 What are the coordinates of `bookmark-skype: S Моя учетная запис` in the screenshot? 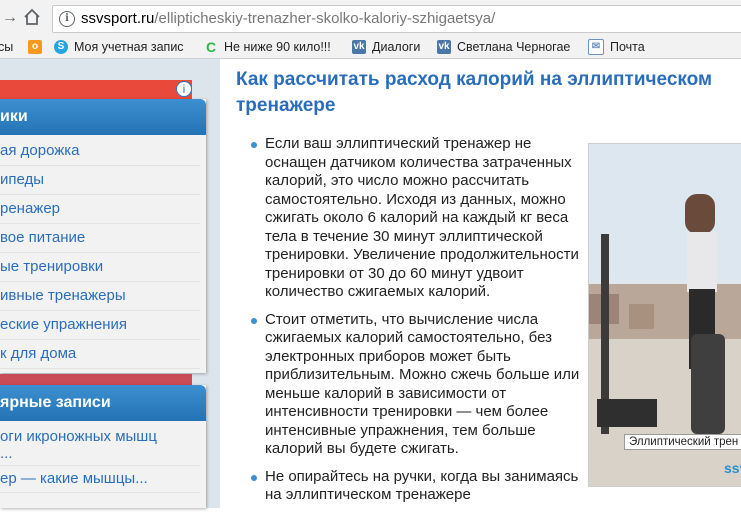 It's located at (119, 47).